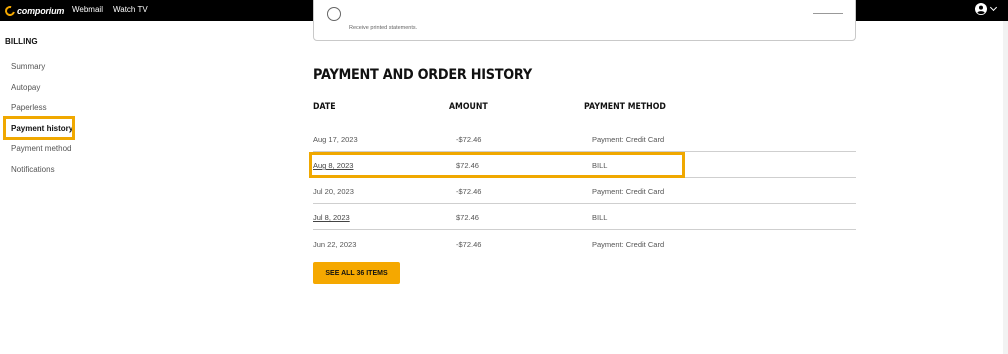 The image size is (1008, 354). What do you see at coordinates (324, 107) in the screenshot?
I see `column-header-date: DATE` at bounding box center [324, 107].